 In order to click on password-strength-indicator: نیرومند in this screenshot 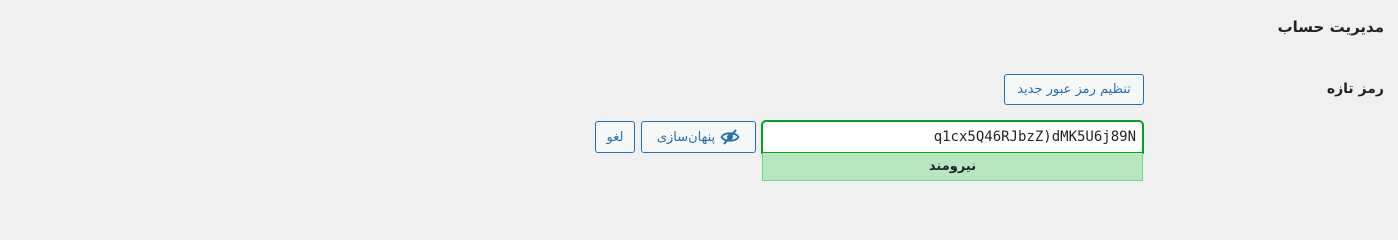, I will do `click(952, 167)`.